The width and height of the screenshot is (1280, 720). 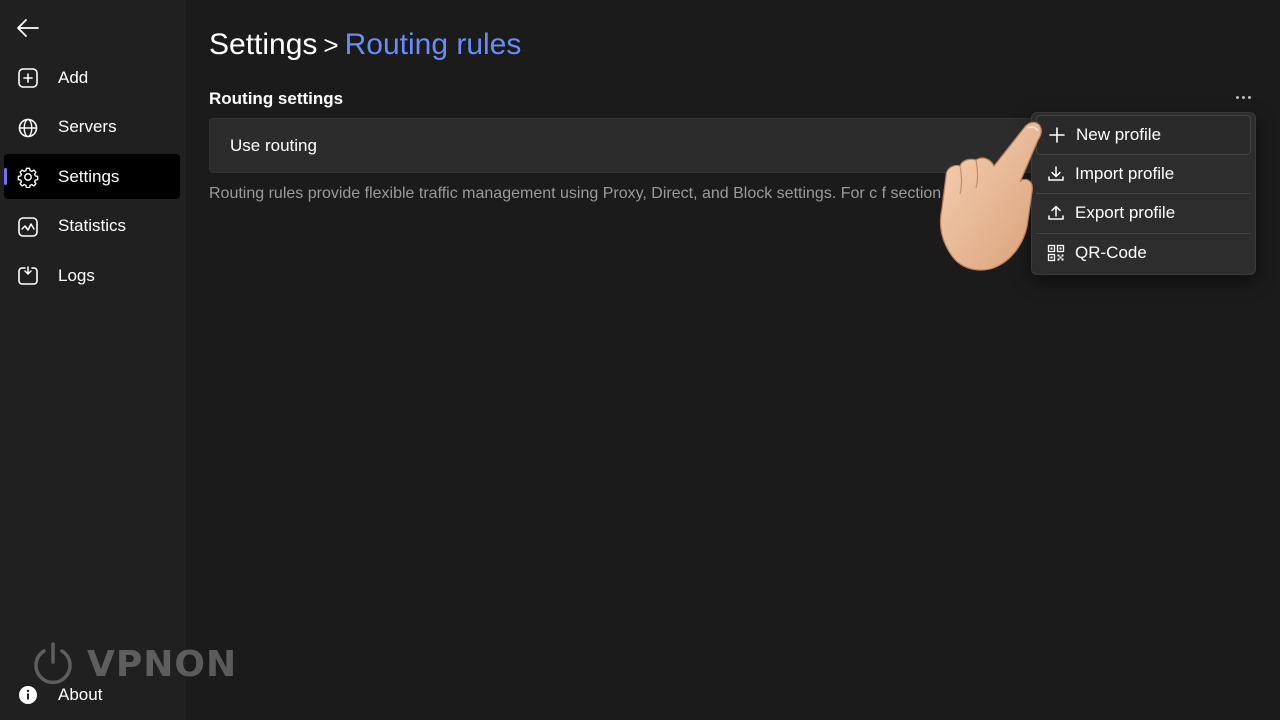 What do you see at coordinates (1125, 173) in the screenshot?
I see `menu-item-label: Import profile` at bounding box center [1125, 173].